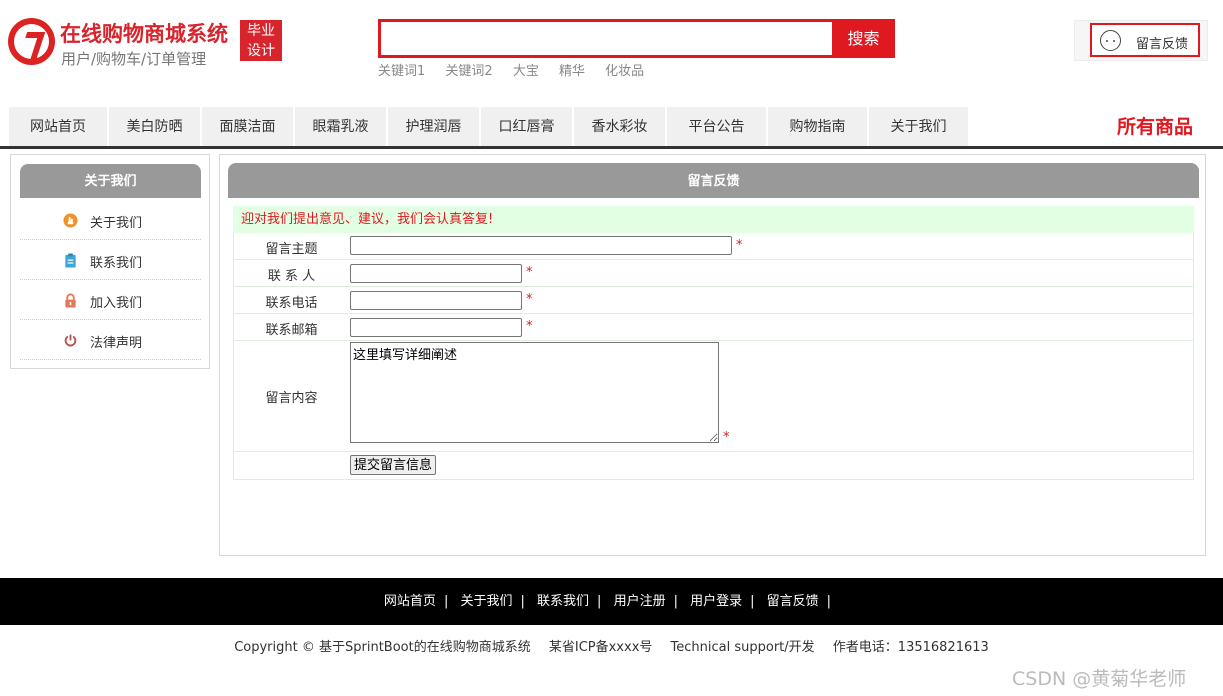  I want to click on hot-keyword: 精华, so click(572, 71).